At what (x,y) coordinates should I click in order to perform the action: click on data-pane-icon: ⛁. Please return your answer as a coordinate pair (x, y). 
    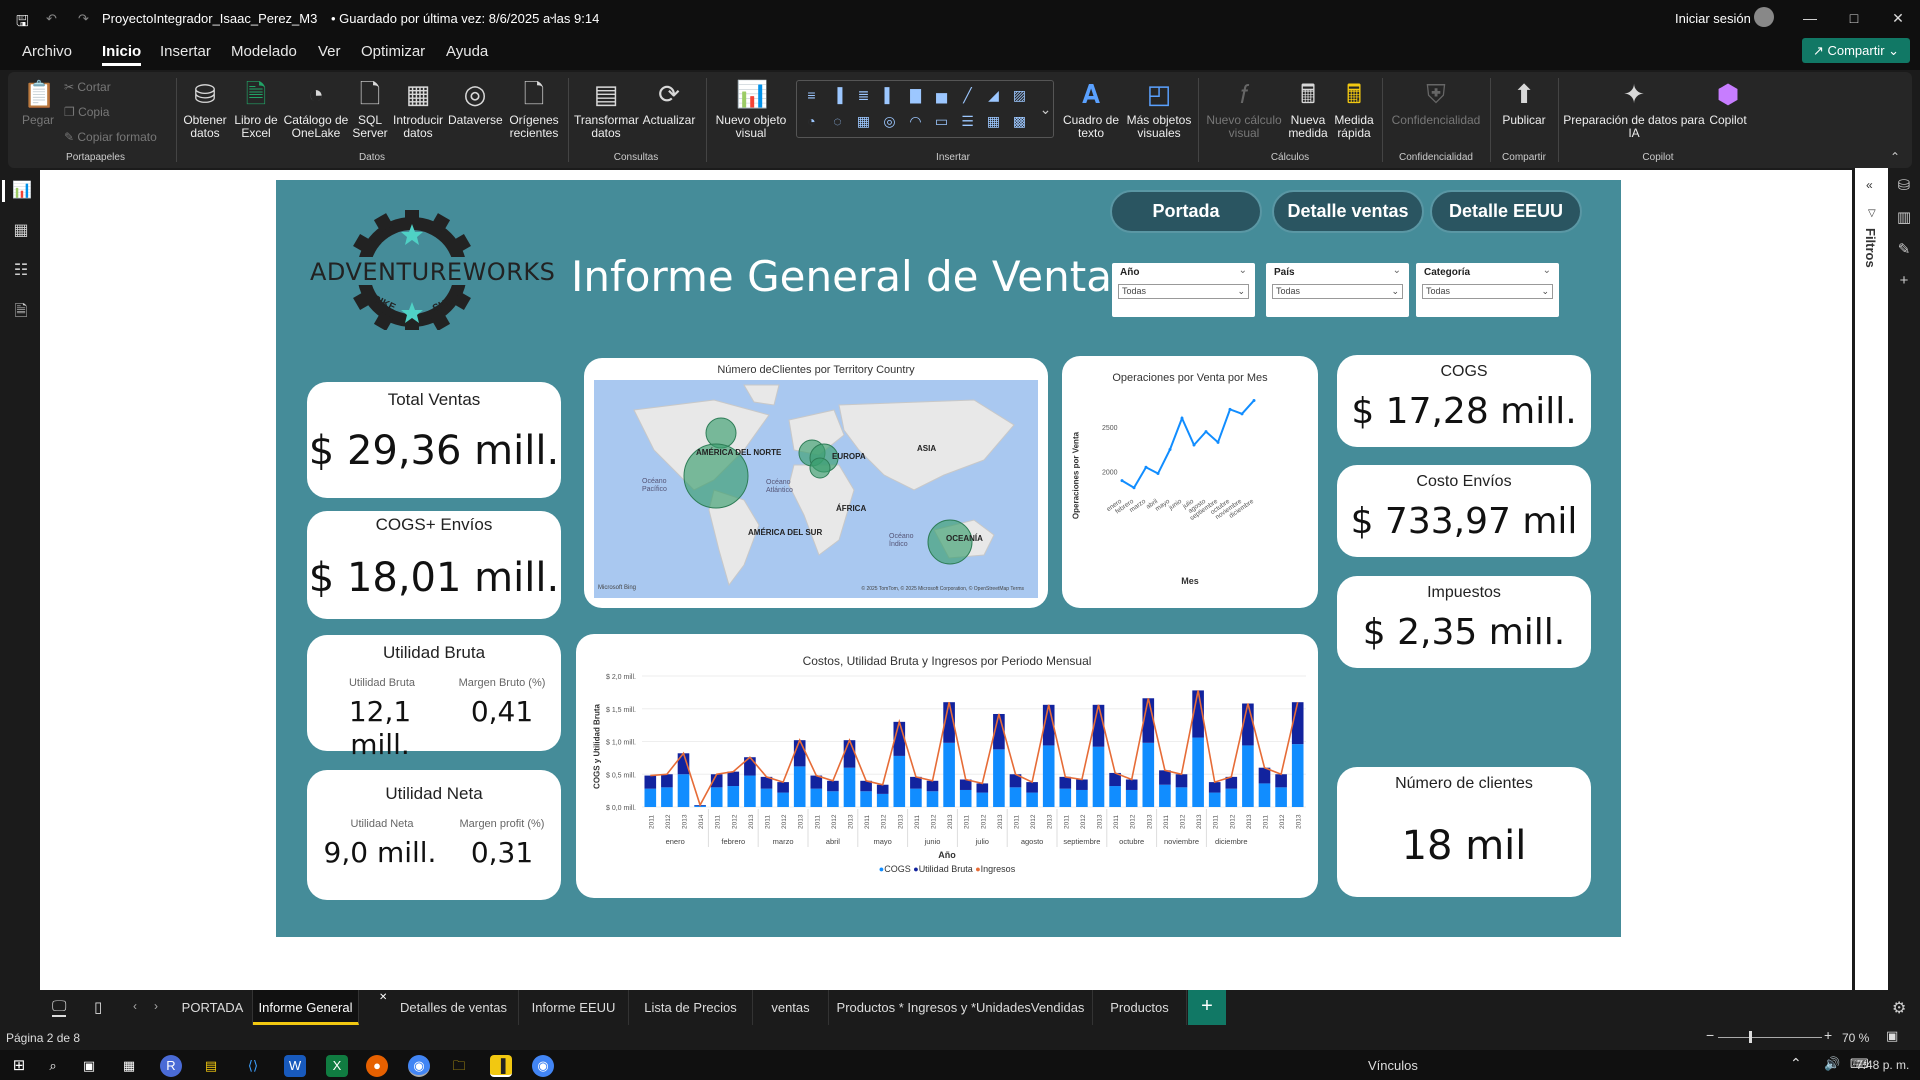
    Looking at the image, I should click on (1904, 186).